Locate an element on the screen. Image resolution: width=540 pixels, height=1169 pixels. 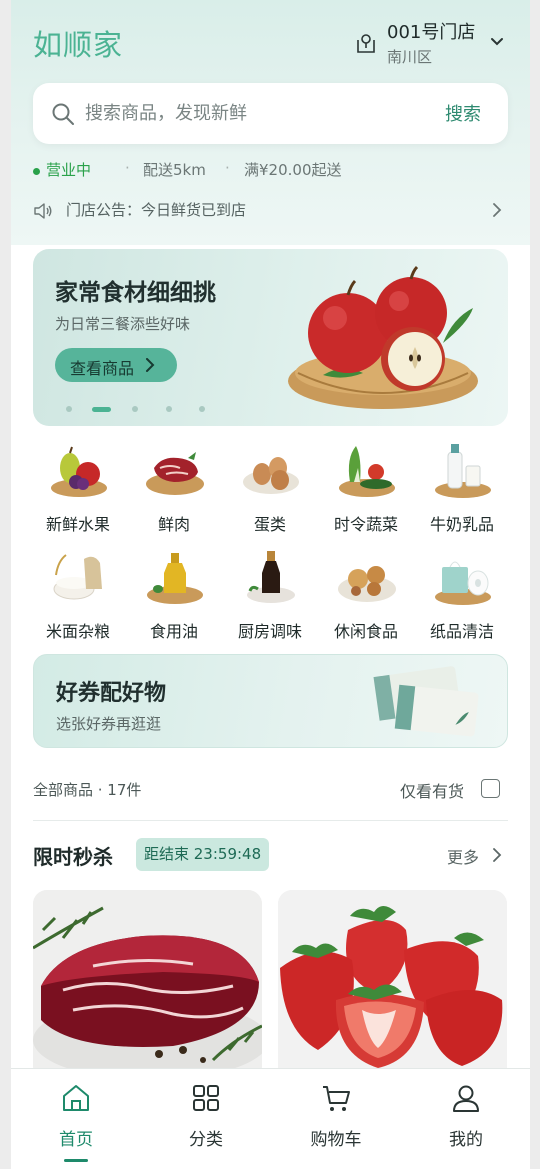
search-bar: 搜索 is located at coordinates (270, 113).